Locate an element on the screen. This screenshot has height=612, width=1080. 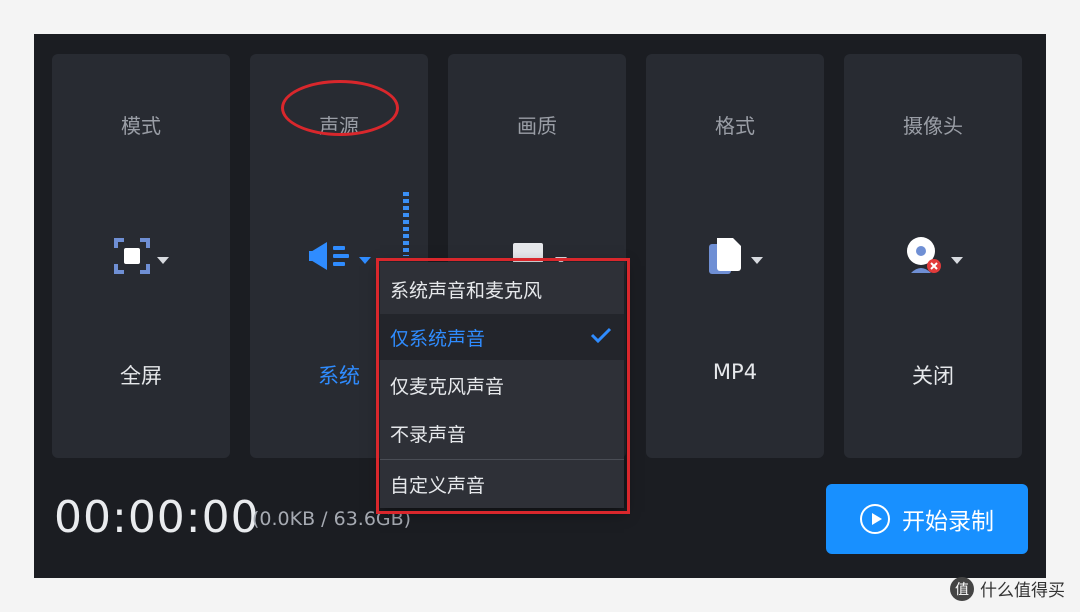
fullscreen-icon is located at coordinates (132, 258).